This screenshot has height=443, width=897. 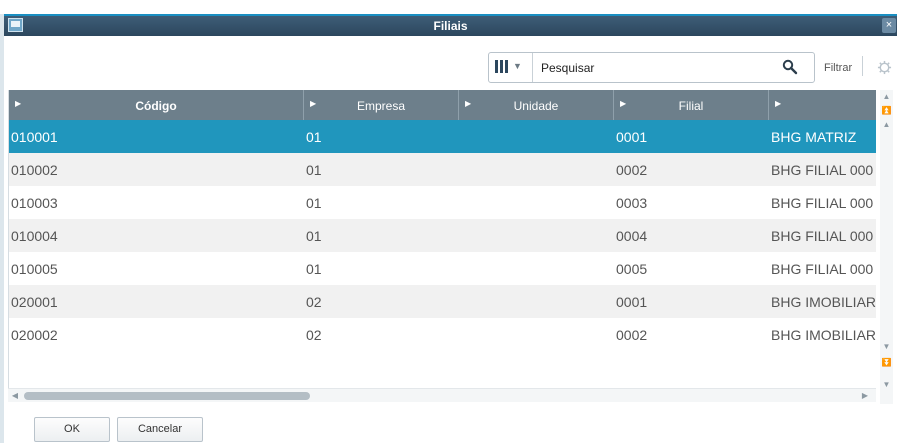 What do you see at coordinates (502, 66) in the screenshot?
I see `columns-icon` at bounding box center [502, 66].